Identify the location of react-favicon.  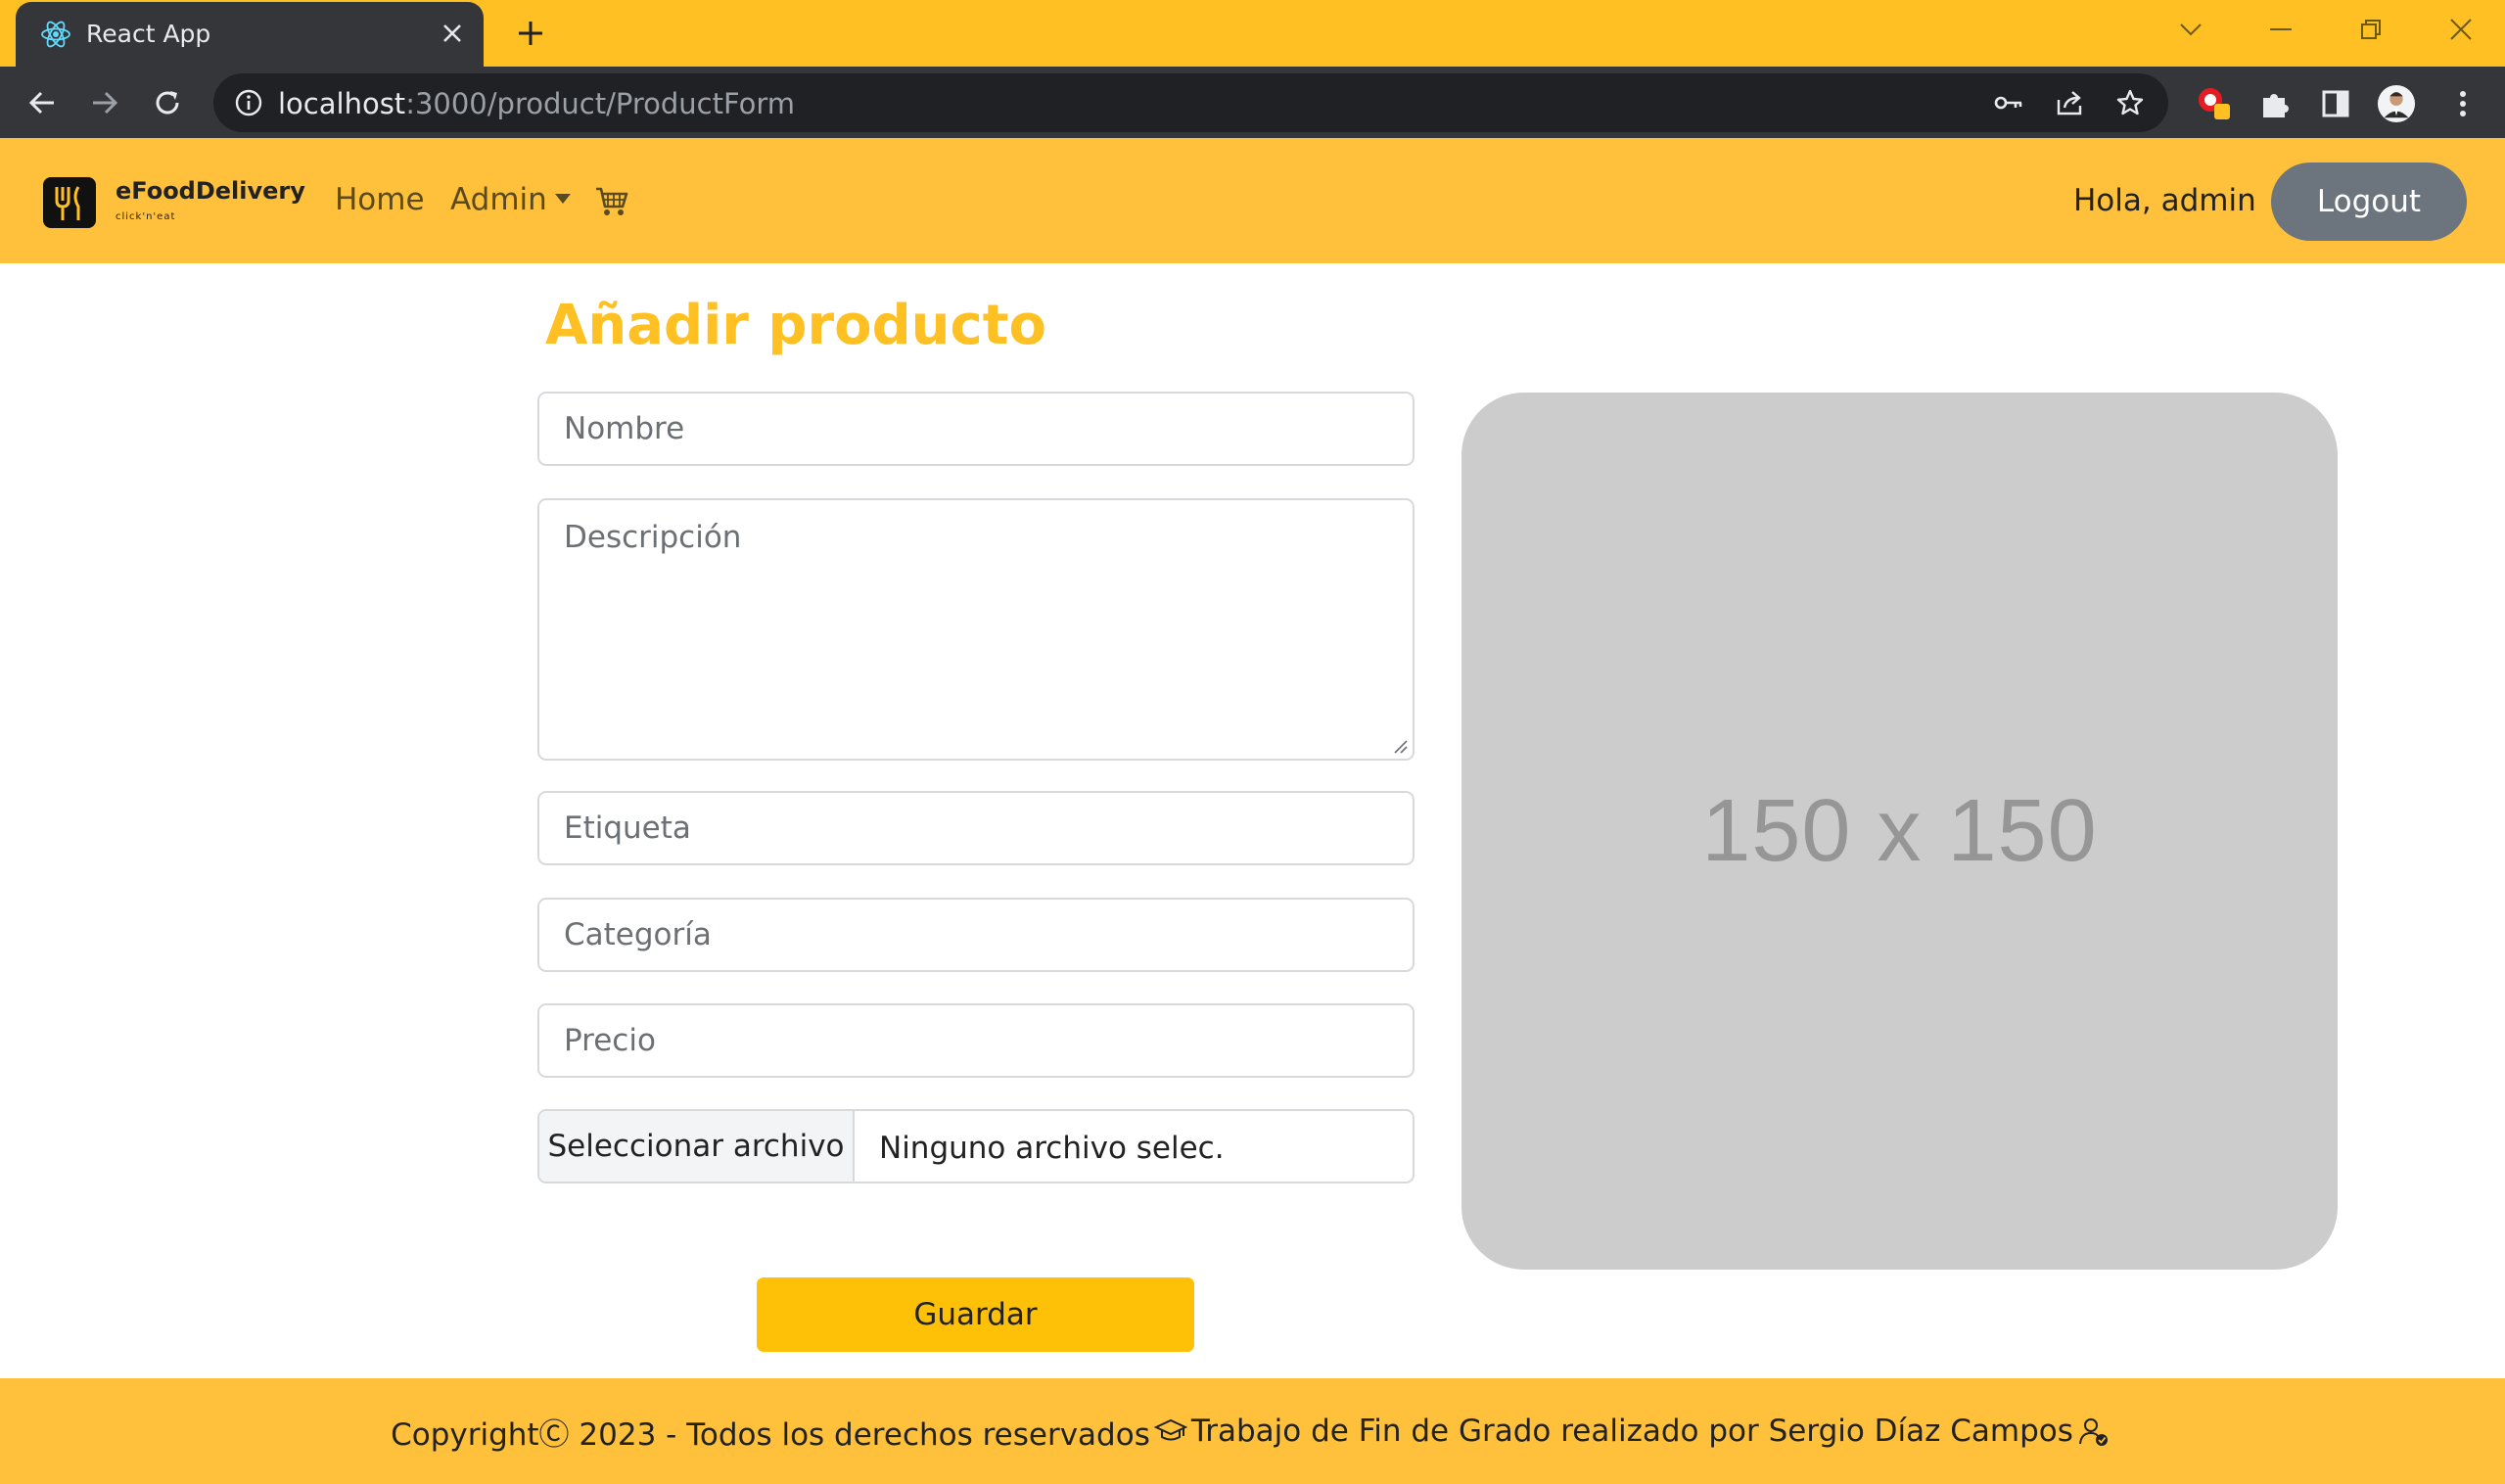
(55, 34).